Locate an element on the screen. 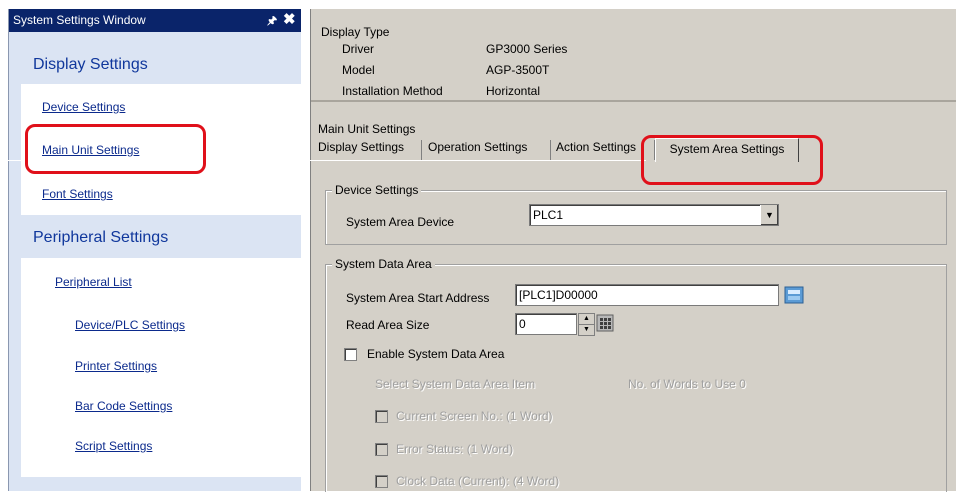 The width and height of the screenshot is (956, 492). select-item-label: Select System Data Area Item is located at coordinates (455, 384).